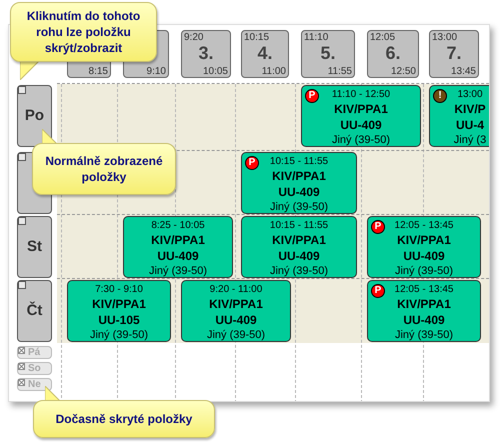  I want to click on callout-text: Normálně zobrazené položky, so click(104, 169).